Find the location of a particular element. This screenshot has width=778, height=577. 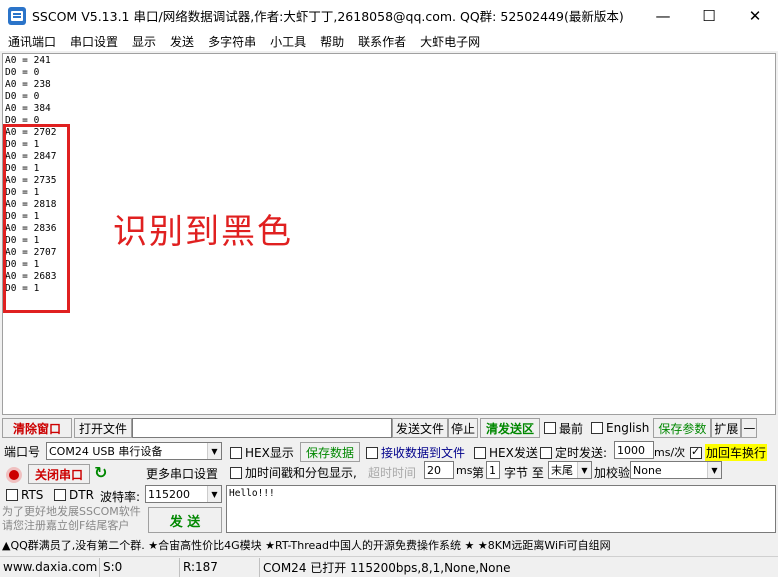

status-port: COM24 已打开 115200bps,8,1,None,None is located at coordinates (387, 567).